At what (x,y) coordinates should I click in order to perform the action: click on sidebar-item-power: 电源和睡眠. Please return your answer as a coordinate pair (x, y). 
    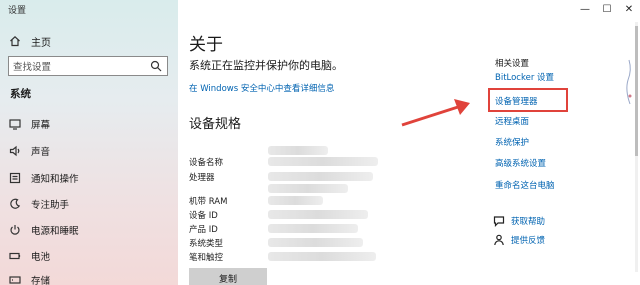
    Looking at the image, I should click on (43, 230).